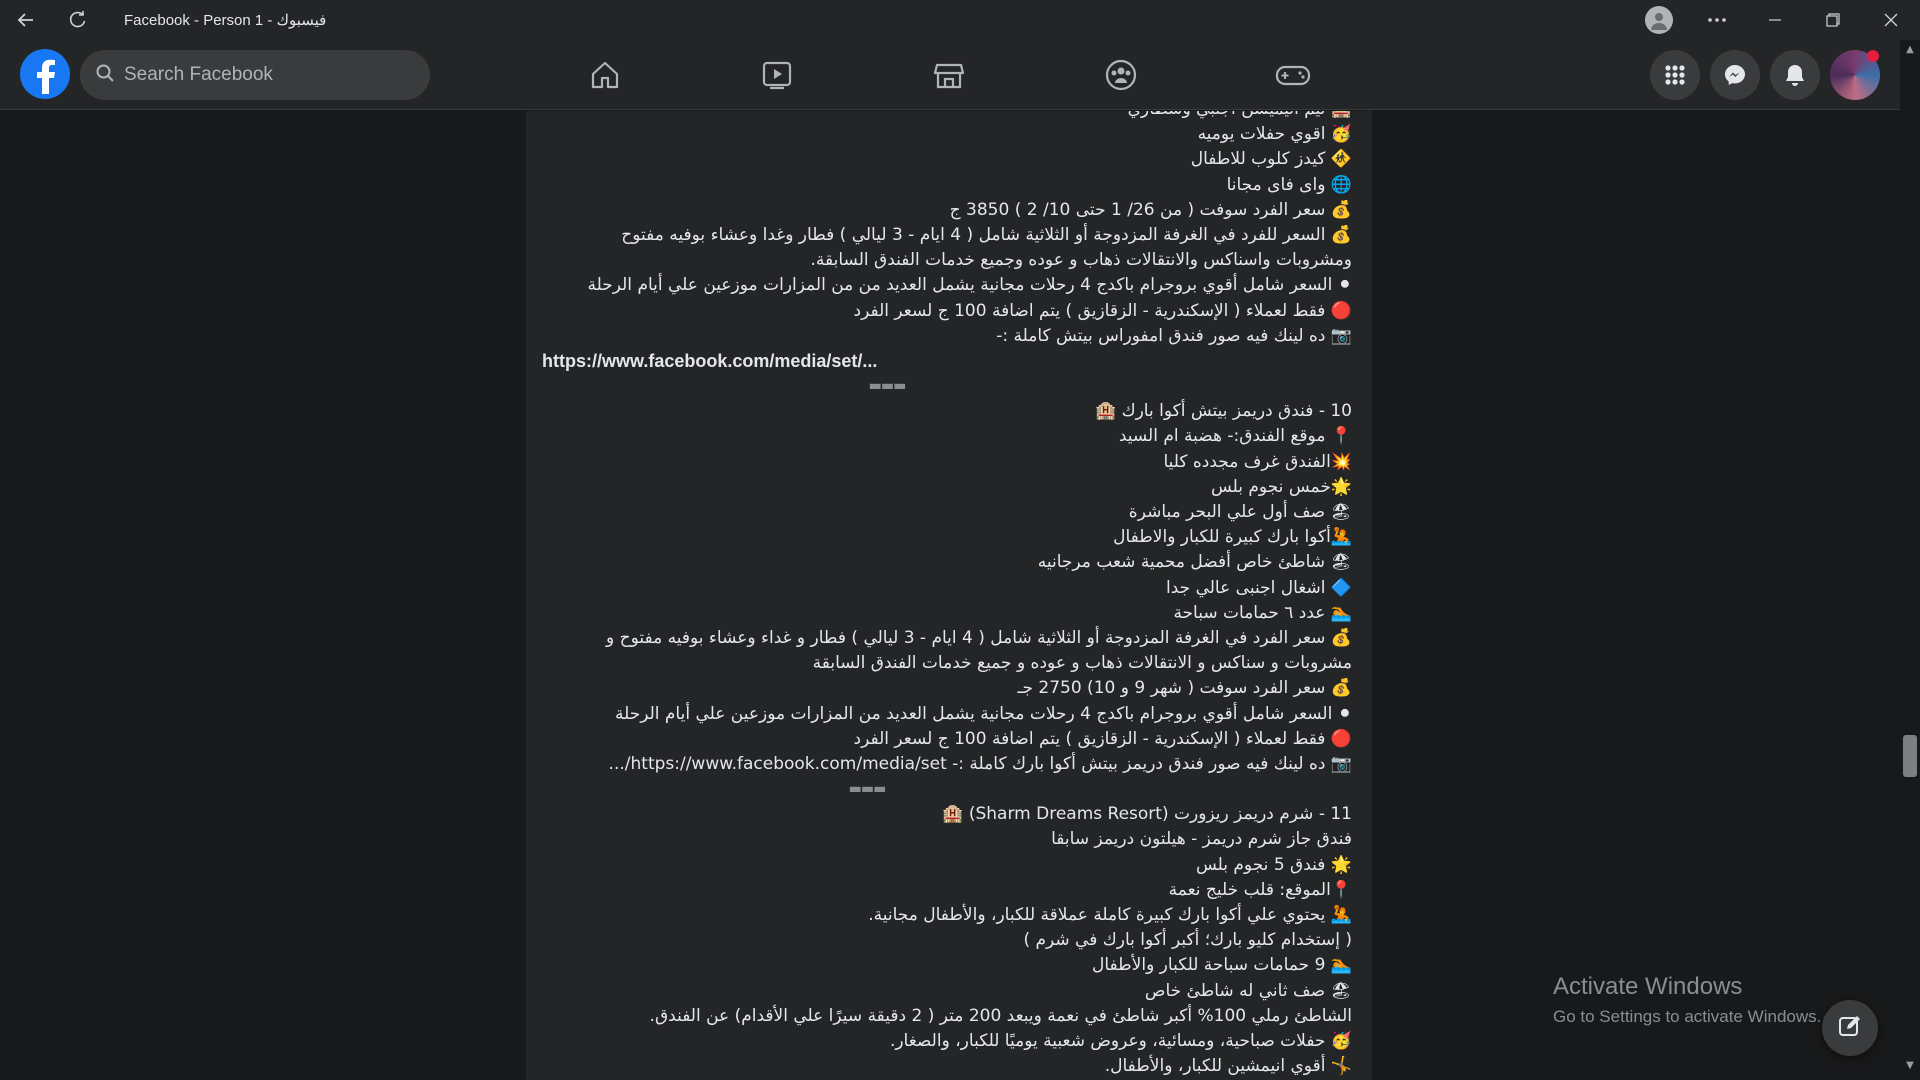 Image resolution: width=1920 pixels, height=1080 pixels. What do you see at coordinates (1235, 436) in the screenshot?
I see `post-line: 📍 موقع الفندق:- هضبة ام السيد` at bounding box center [1235, 436].